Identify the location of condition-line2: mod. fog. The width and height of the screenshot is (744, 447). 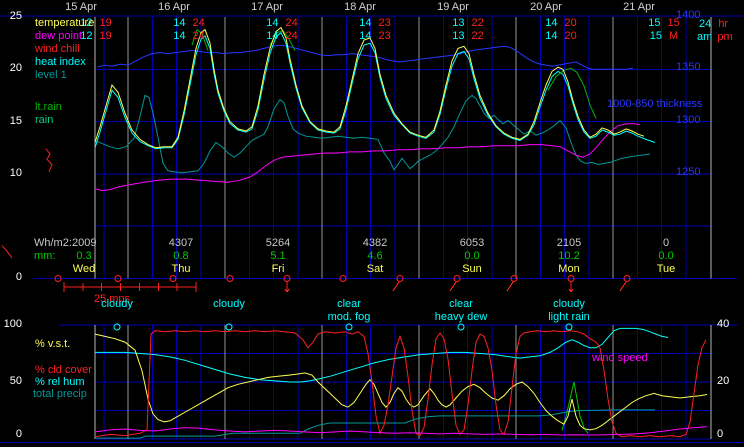
(349, 317).